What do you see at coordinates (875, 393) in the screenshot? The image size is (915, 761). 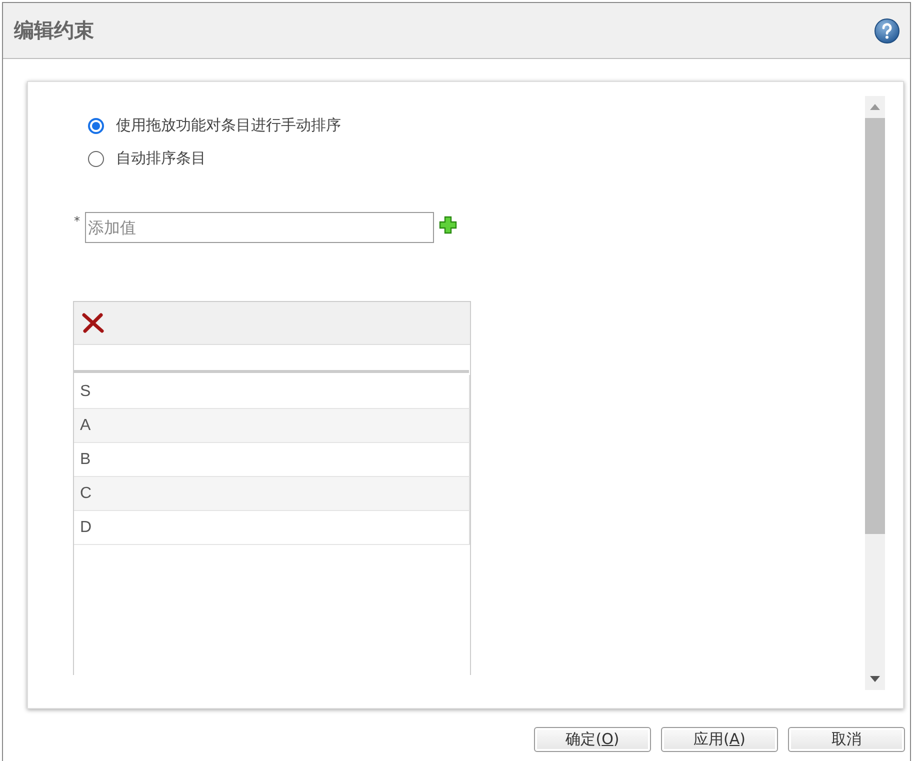 I see `scrollbar` at bounding box center [875, 393].